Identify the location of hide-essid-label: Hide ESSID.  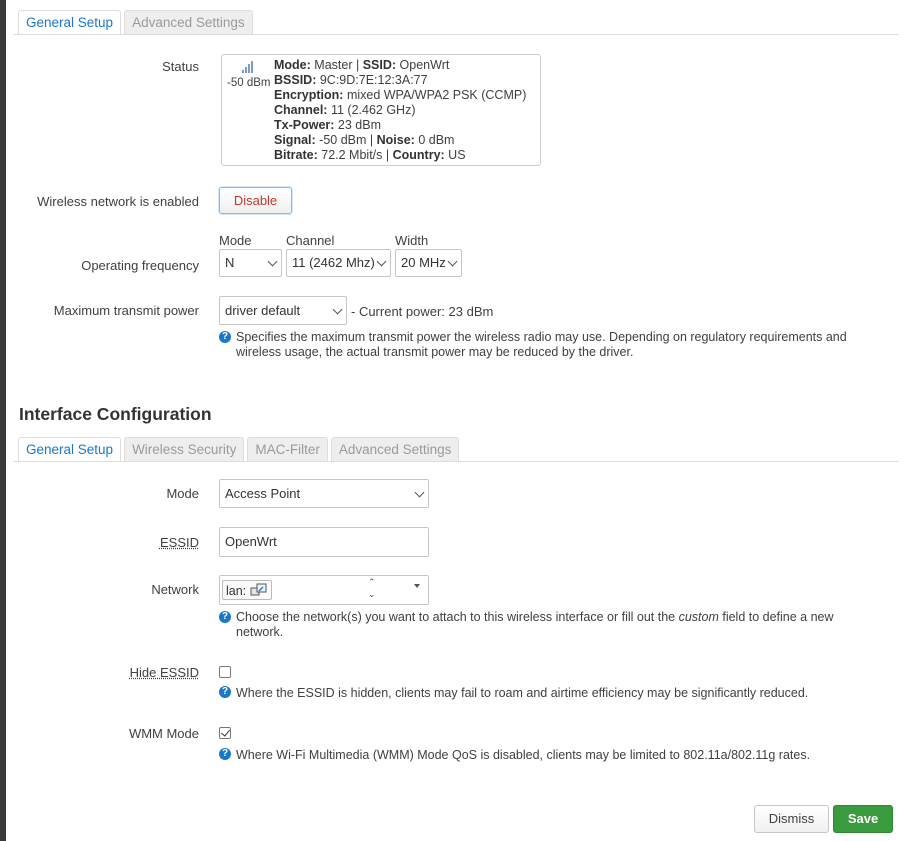
(164, 672).